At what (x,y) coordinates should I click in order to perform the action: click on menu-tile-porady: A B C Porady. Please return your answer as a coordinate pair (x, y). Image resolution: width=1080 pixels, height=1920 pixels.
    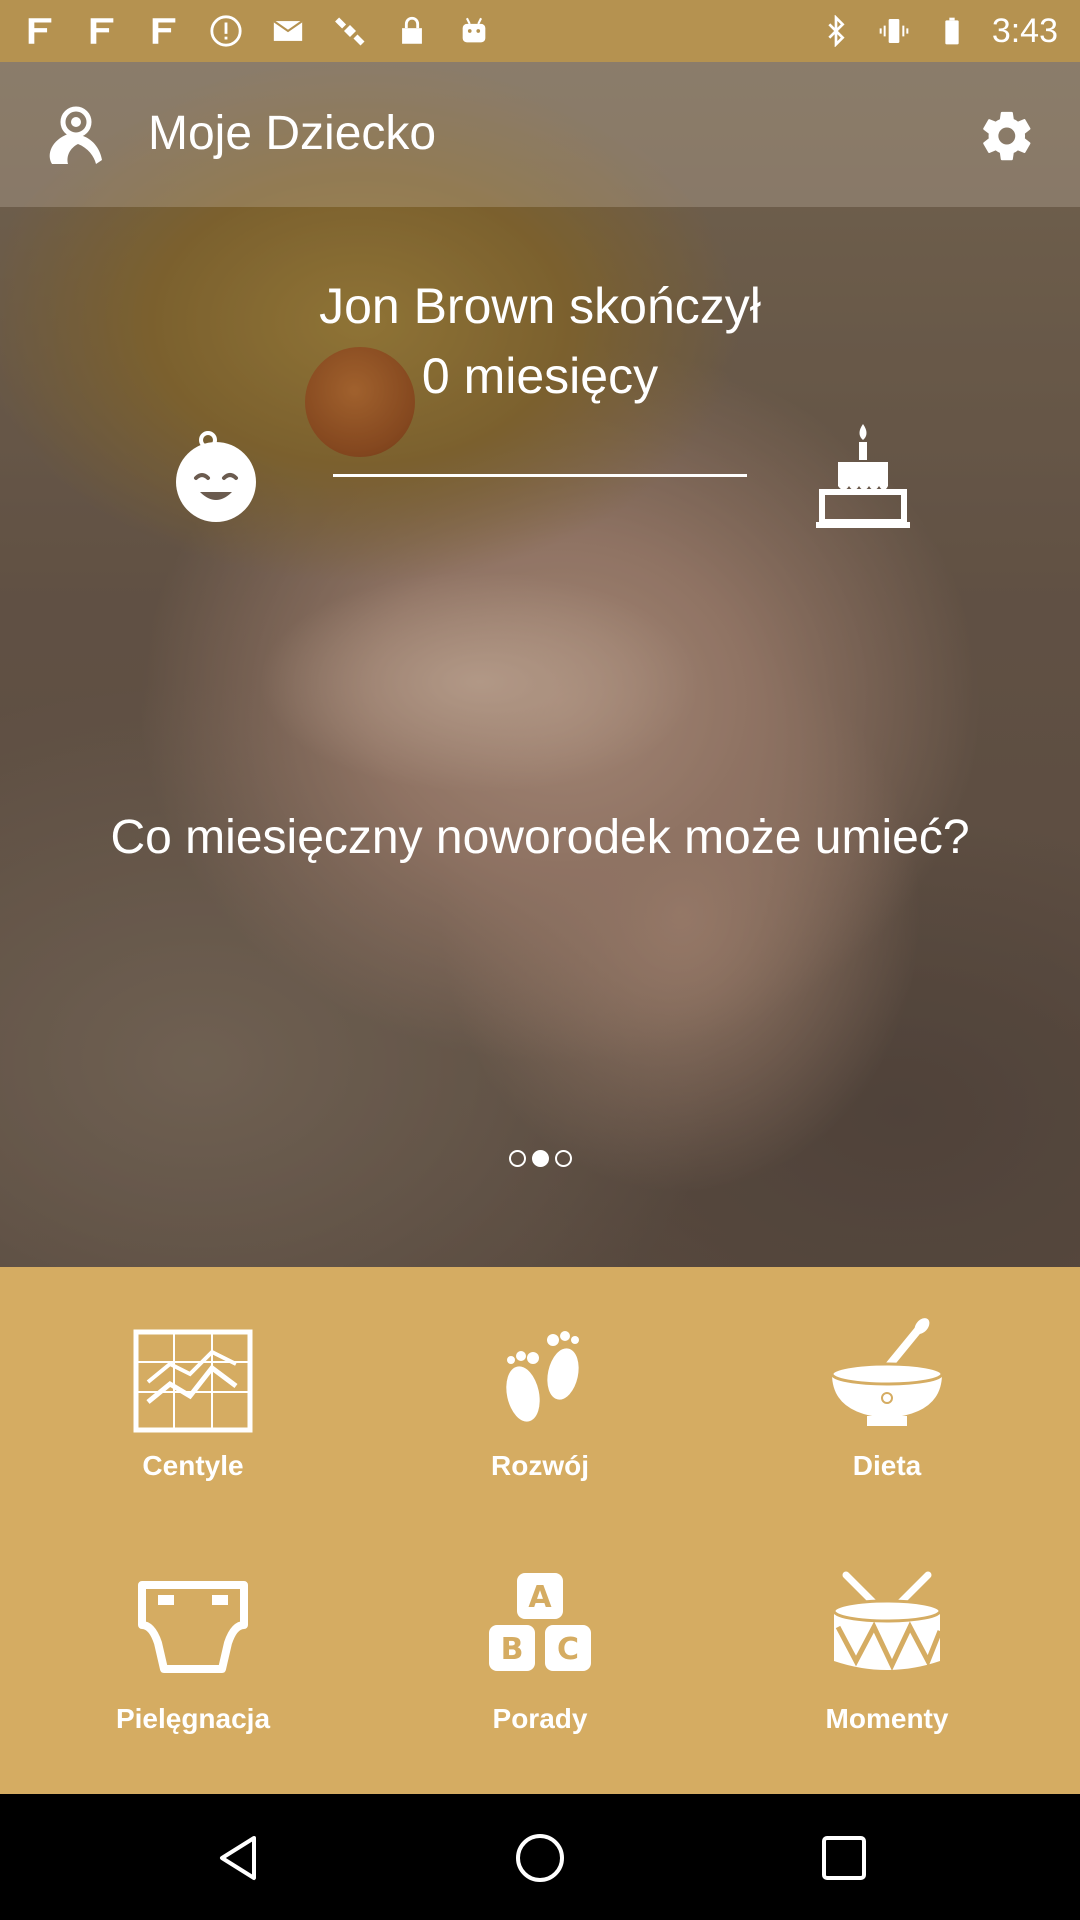
    Looking at the image, I should click on (540, 1645).